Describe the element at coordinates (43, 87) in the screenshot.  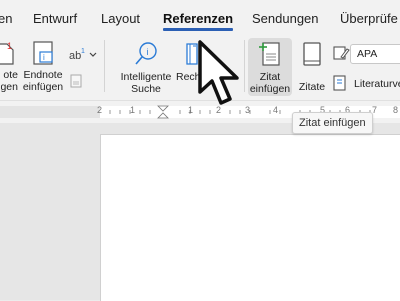
I see `endnote-label-2: einfügen` at that location.